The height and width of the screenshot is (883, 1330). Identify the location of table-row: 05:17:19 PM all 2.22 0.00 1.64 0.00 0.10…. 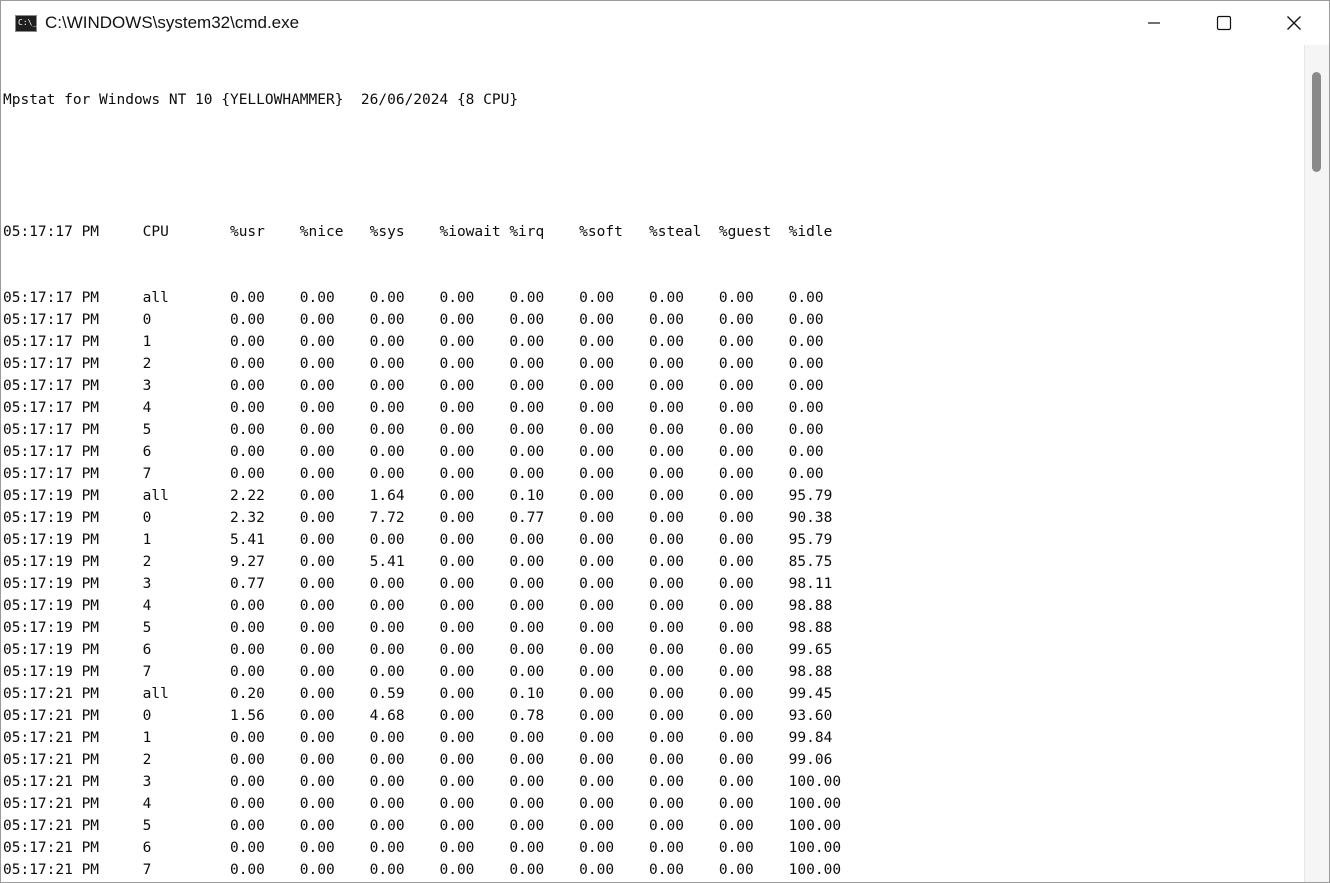
(418, 496).